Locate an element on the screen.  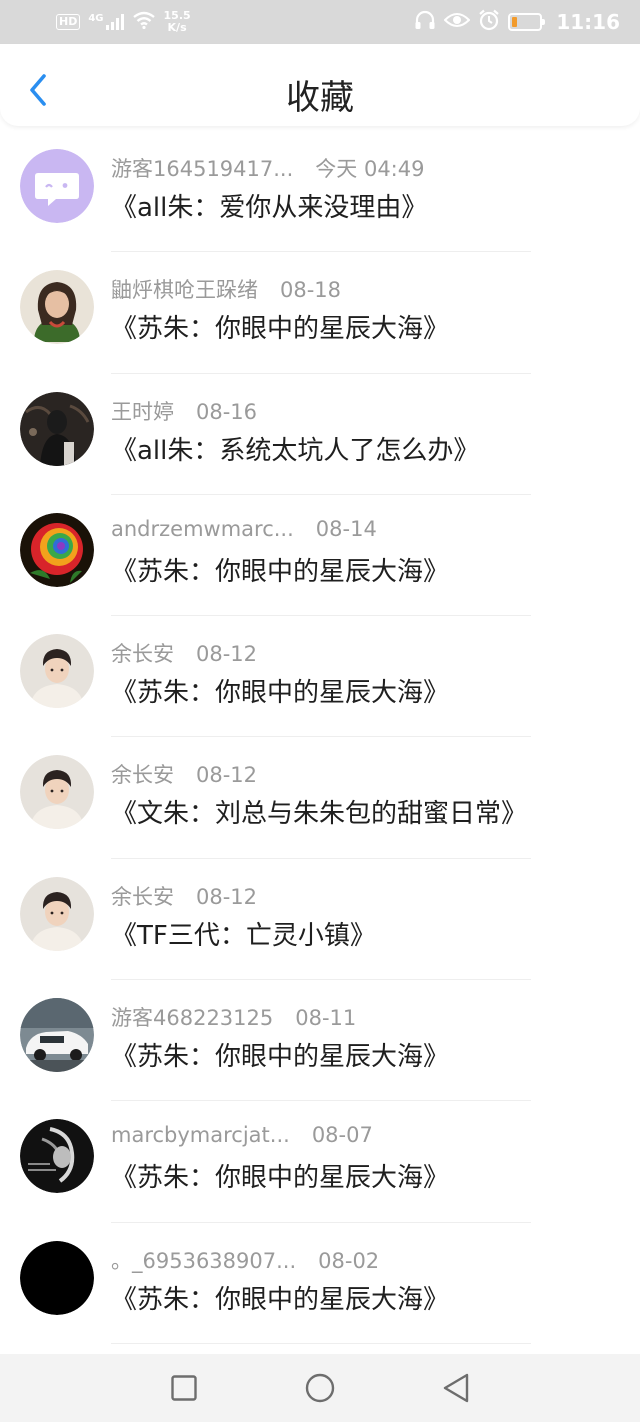
author-name: 王时婷 is located at coordinates (142, 411).